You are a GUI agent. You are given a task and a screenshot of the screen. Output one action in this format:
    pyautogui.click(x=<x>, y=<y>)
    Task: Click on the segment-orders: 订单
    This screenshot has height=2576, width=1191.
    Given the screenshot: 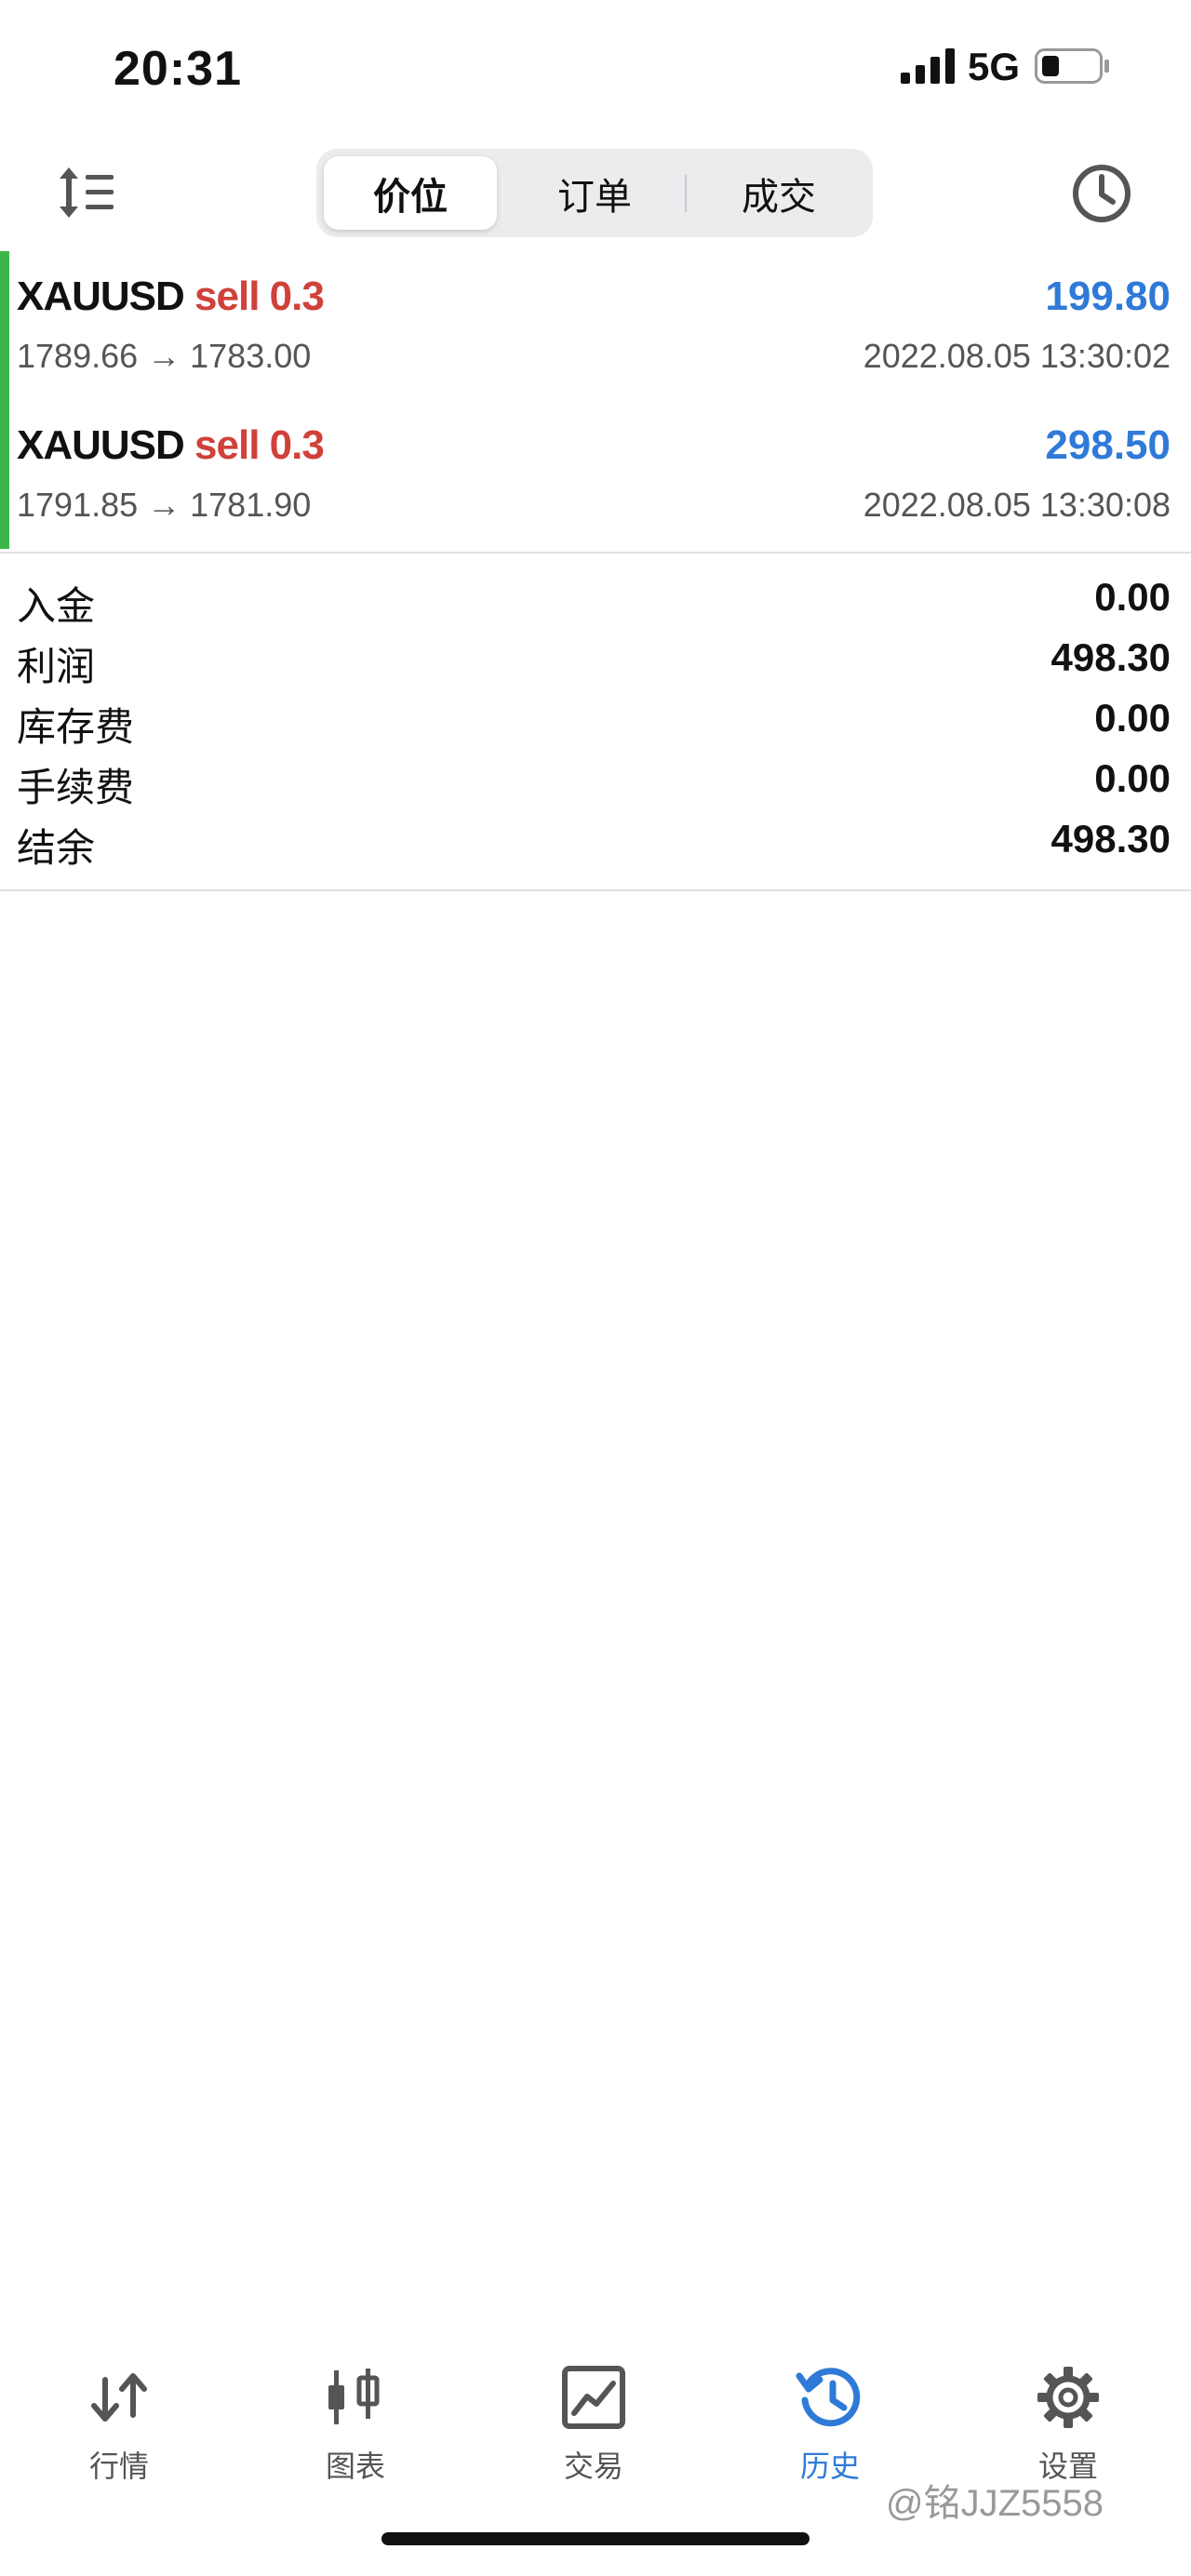 What is the action you would take?
    pyautogui.click(x=594, y=193)
    